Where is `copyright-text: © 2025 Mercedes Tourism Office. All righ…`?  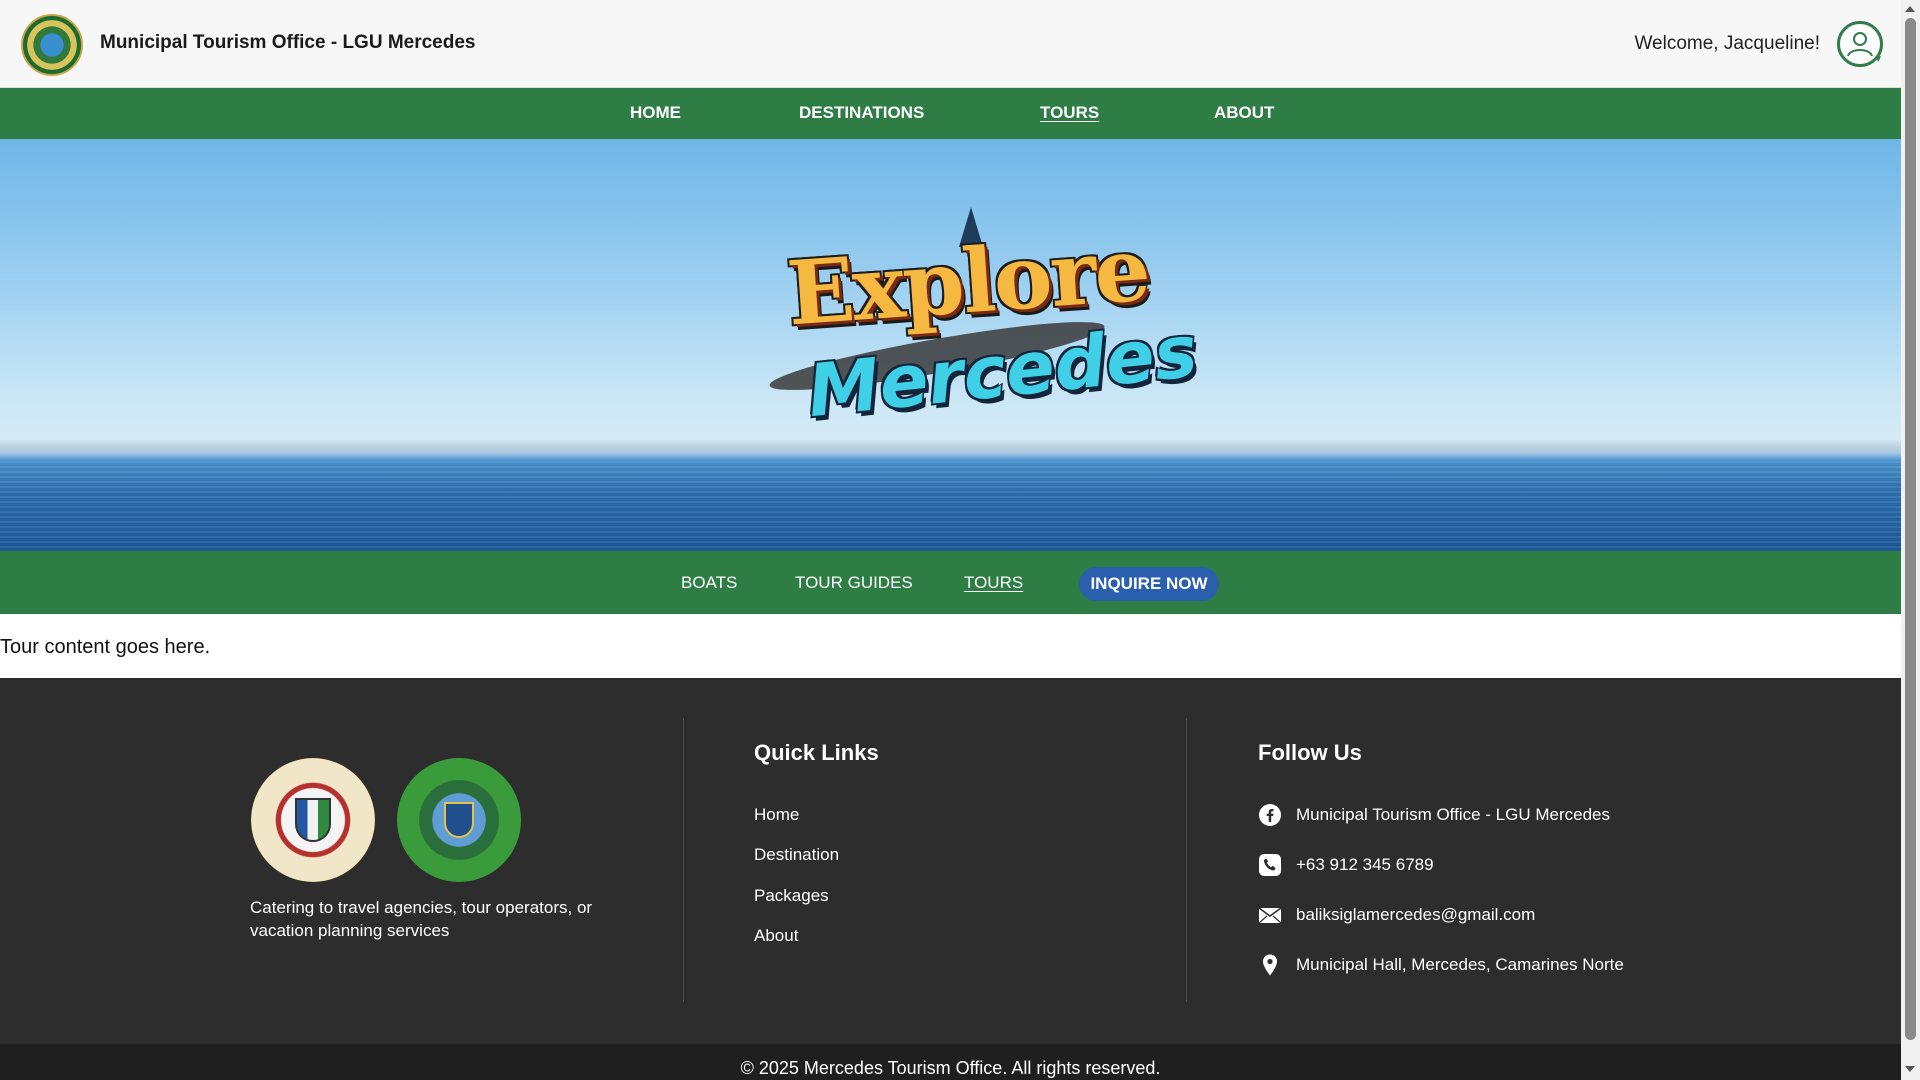 copyright-text: © 2025 Mercedes Tourism Office. All righ… is located at coordinates (950, 1068).